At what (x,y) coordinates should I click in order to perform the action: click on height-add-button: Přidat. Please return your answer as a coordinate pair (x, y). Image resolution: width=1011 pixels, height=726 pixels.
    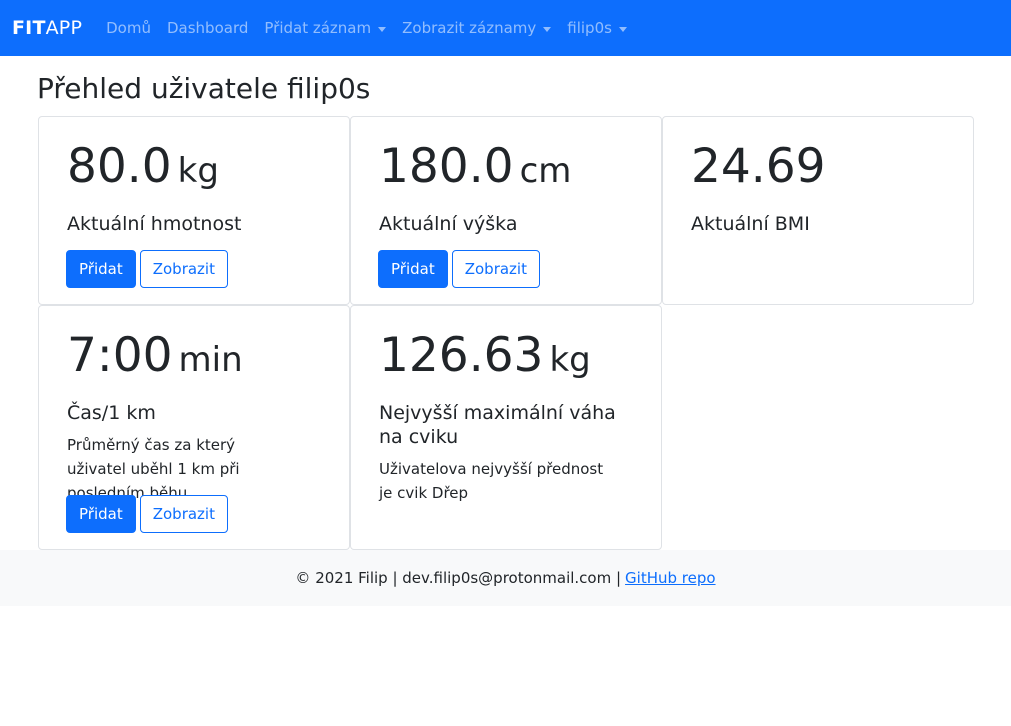
    Looking at the image, I should click on (413, 269).